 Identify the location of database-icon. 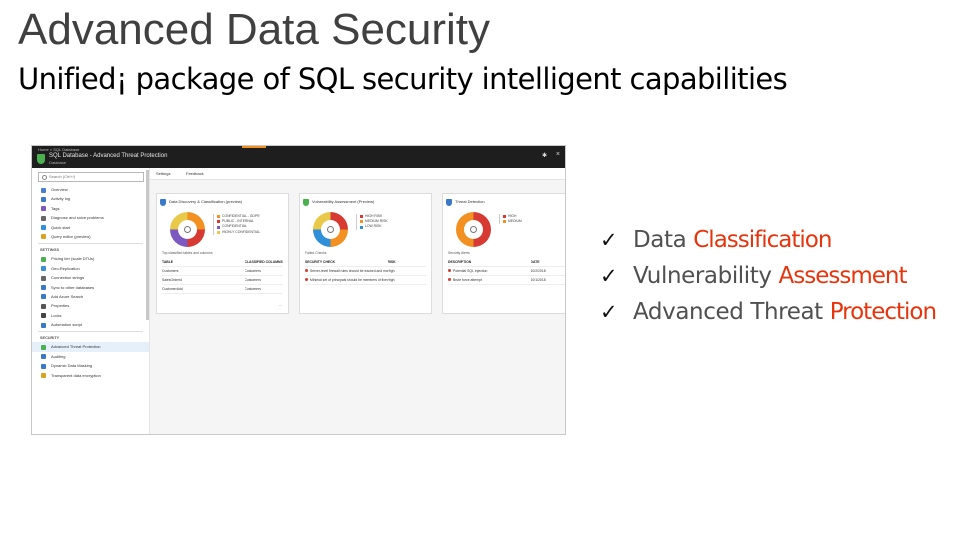
(187, 229).